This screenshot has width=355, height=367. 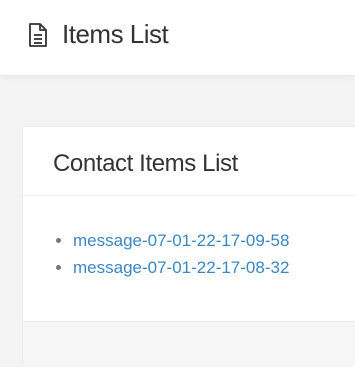 I want to click on card-title: Contact Items List, so click(x=145, y=163).